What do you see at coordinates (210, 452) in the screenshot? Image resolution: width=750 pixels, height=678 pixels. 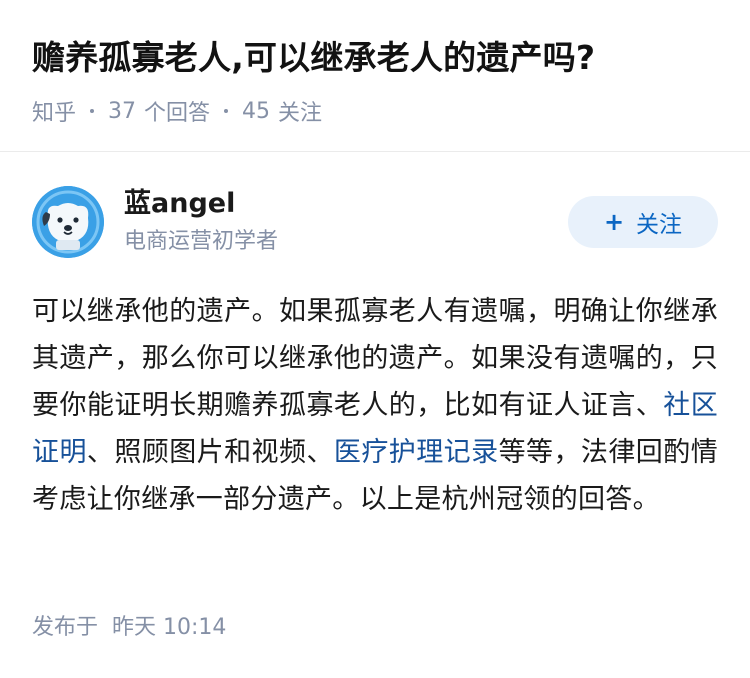 I see `content-text: 、照顾图片和视频、` at bounding box center [210, 452].